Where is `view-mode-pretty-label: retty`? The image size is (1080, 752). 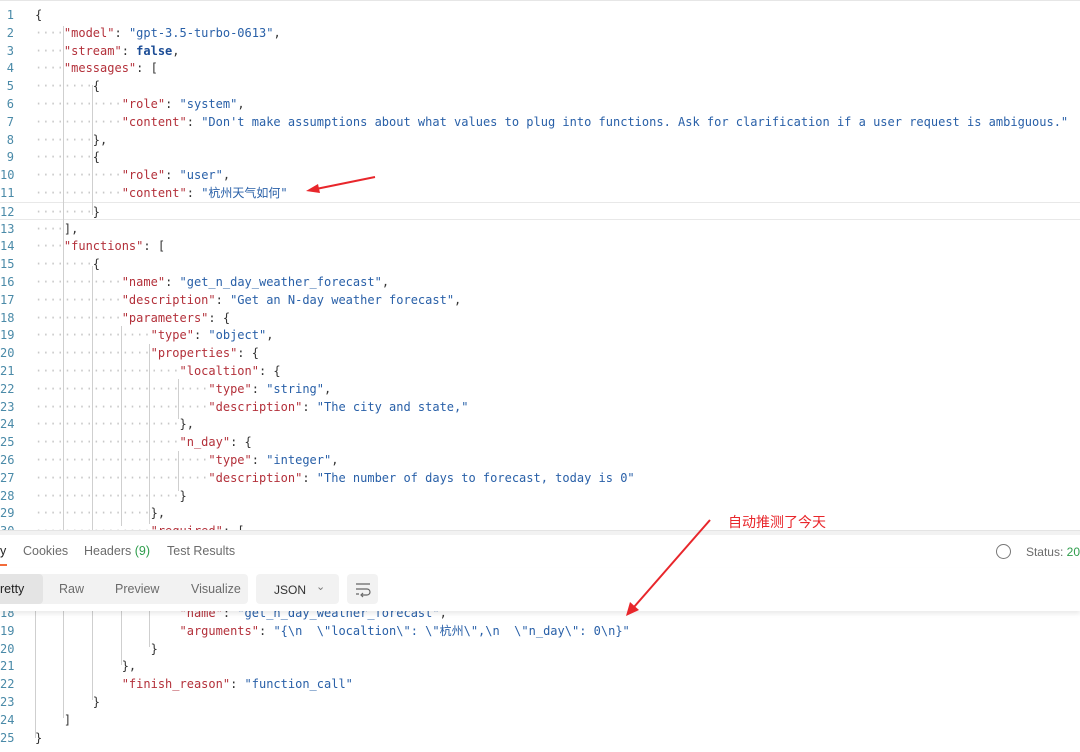 view-mode-pretty-label: retty is located at coordinates (12, 589).